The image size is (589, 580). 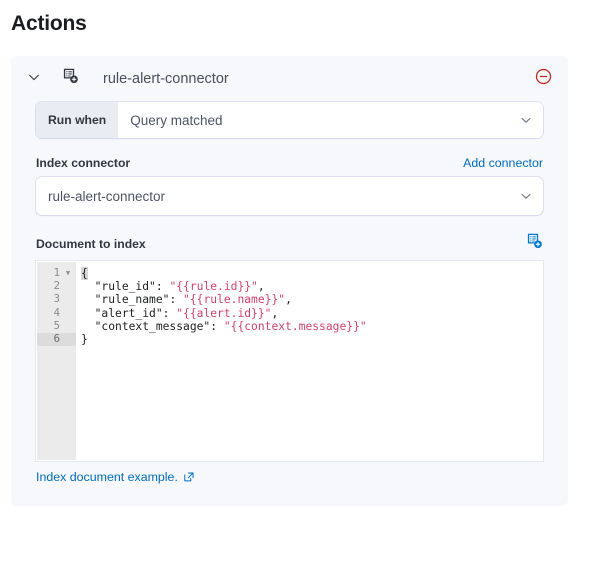 I want to click on code-token-key: "rule_name", so click(x=132, y=300).